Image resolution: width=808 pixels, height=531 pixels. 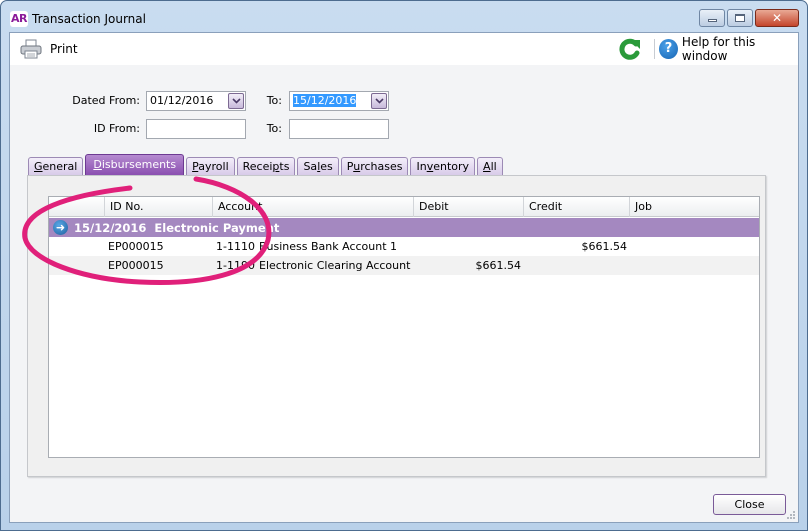 What do you see at coordinates (38, 166) in the screenshot?
I see `tab-label-mnemonic: G` at bounding box center [38, 166].